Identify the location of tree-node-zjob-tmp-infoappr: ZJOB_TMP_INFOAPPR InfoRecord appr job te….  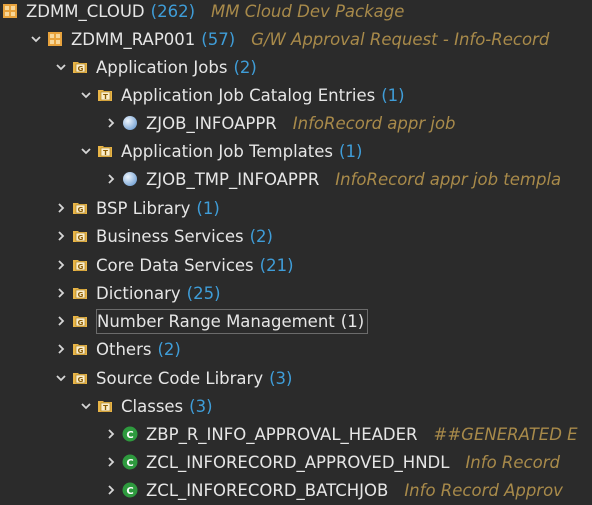
(330, 179).